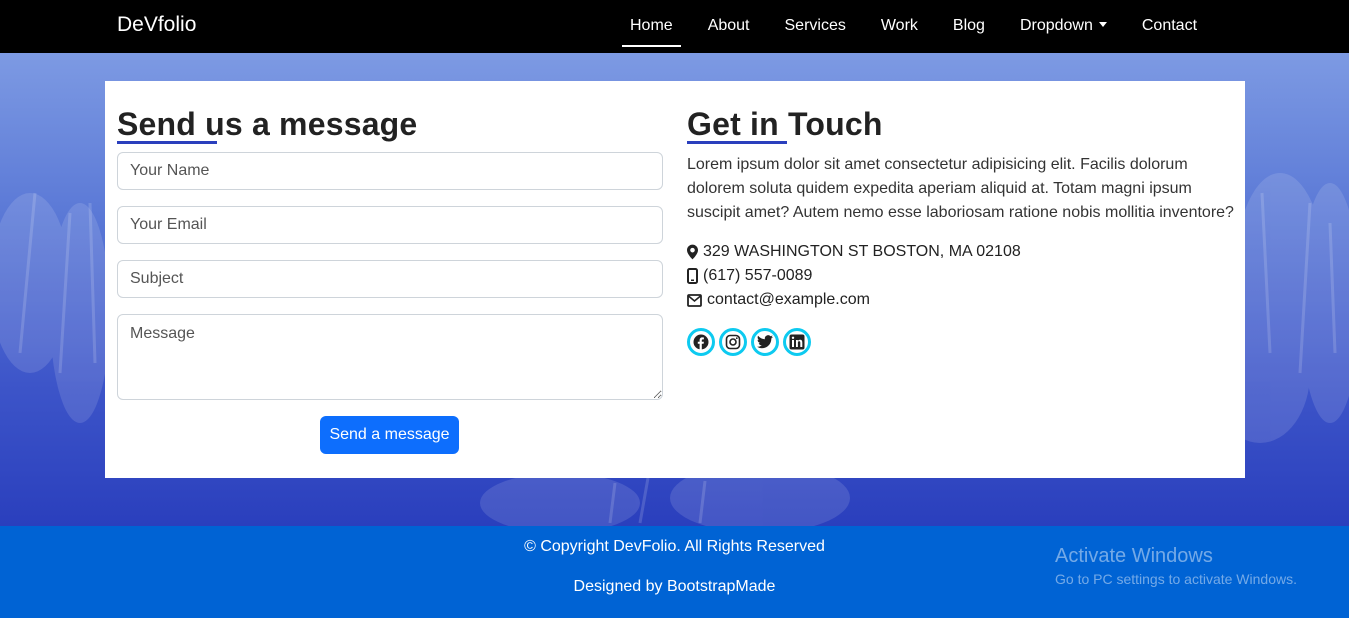 The image size is (1349, 618). Describe the element at coordinates (651, 26) in the screenshot. I see `nav-item-home: Home` at that location.